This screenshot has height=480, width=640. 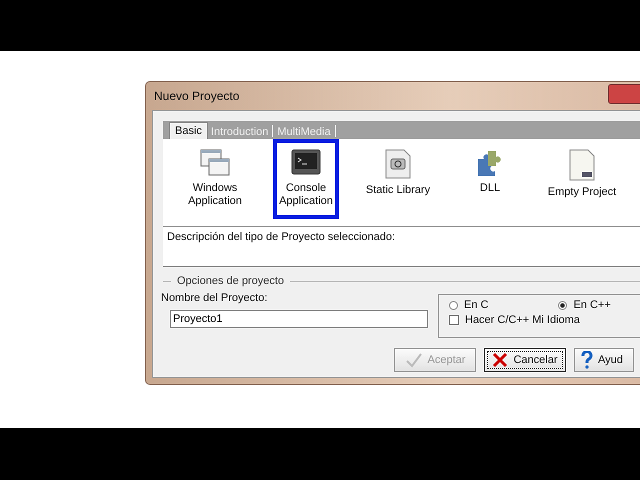 I want to click on project-type-item: Windows Application, so click(x=215, y=179).